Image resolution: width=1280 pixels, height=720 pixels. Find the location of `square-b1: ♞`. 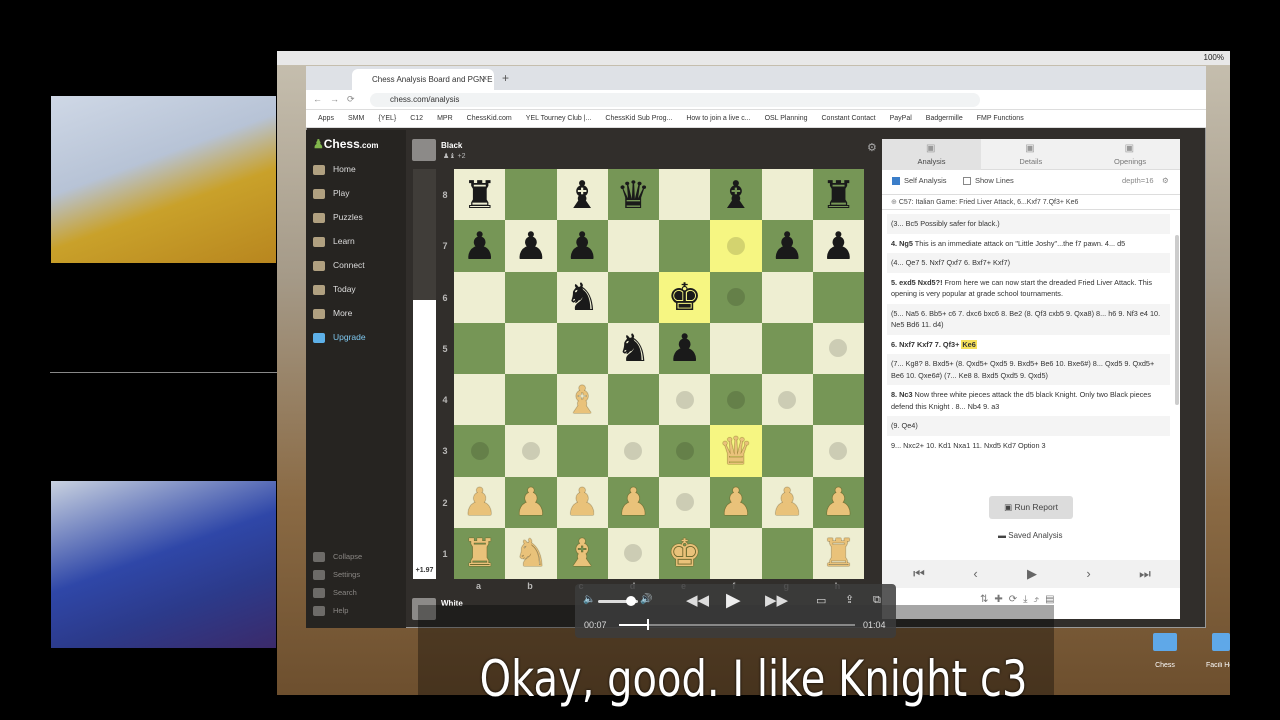

square-b1: ♞ is located at coordinates (531, 553).